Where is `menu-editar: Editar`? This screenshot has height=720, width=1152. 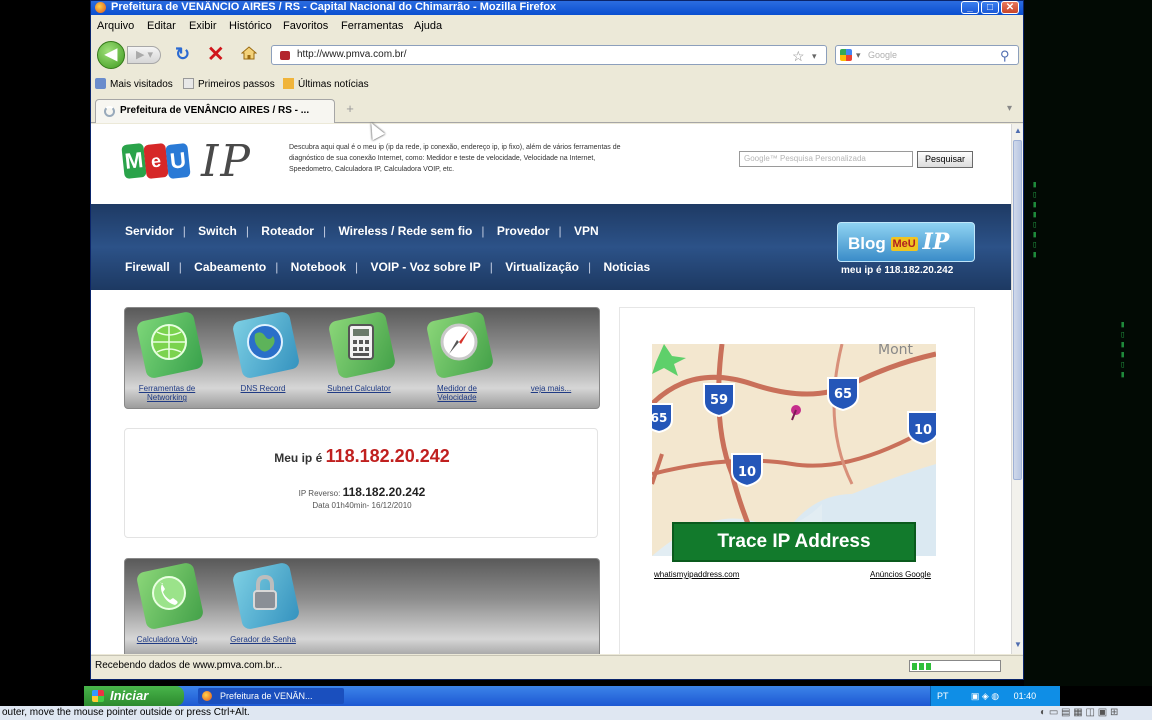 menu-editar: Editar is located at coordinates (161, 26).